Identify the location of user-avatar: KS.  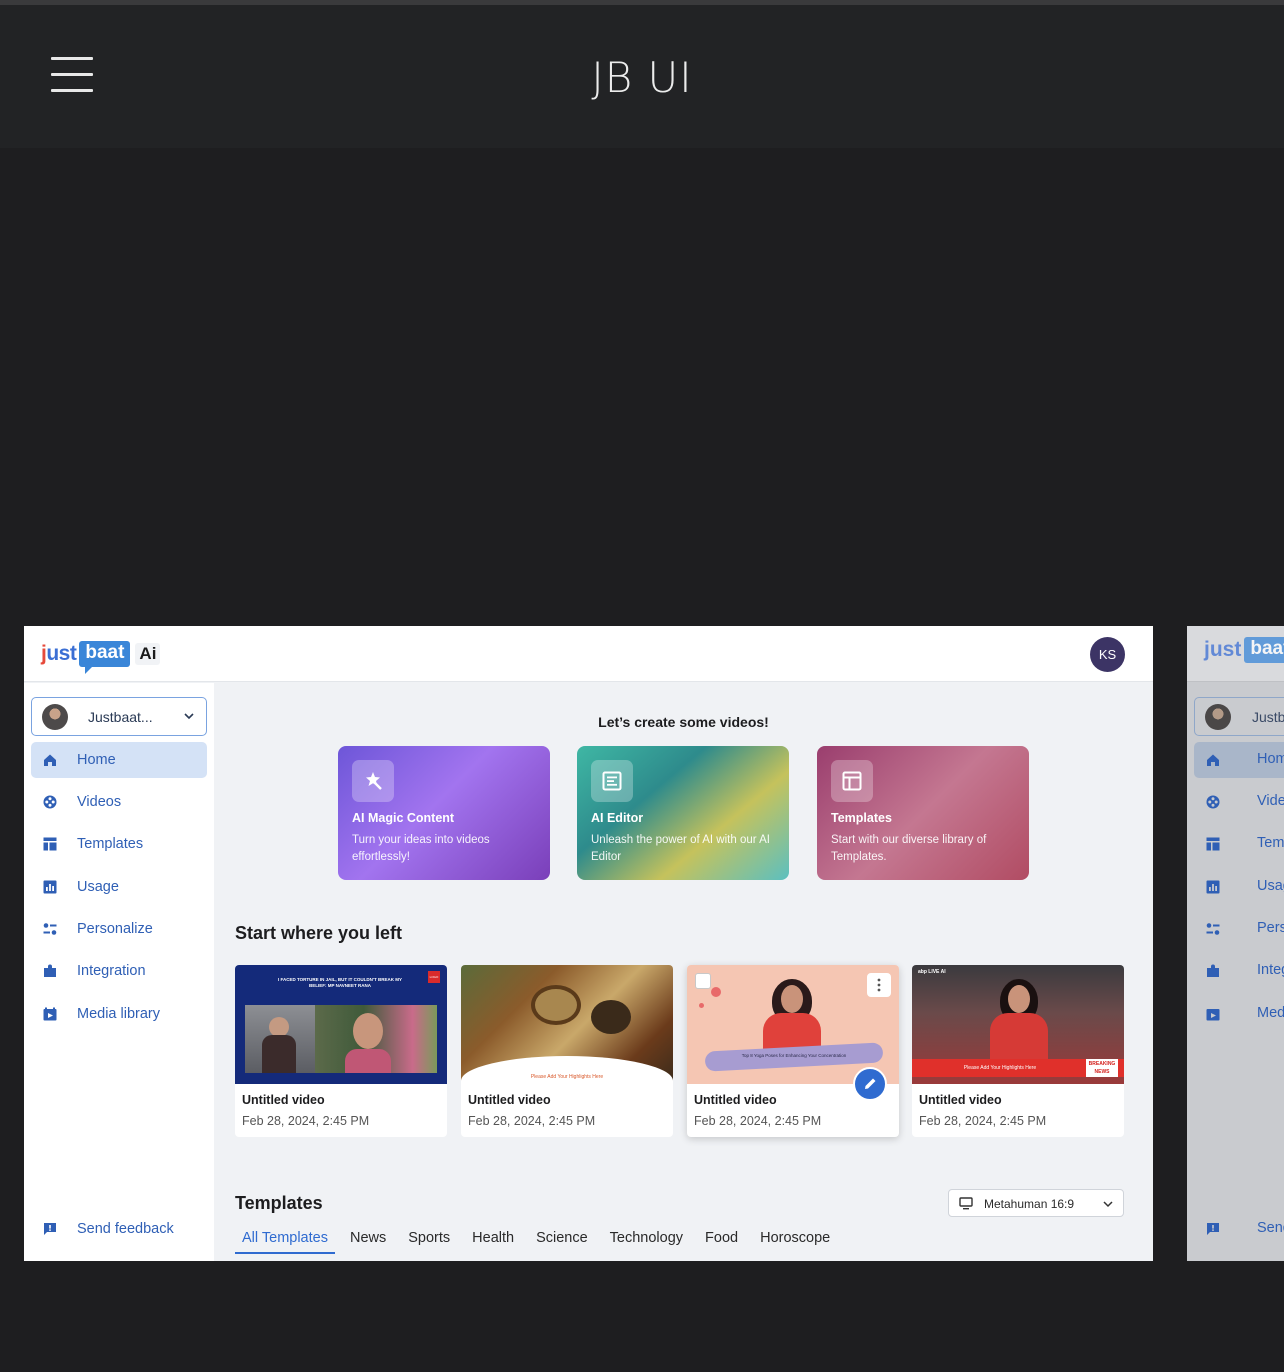
(1107, 654).